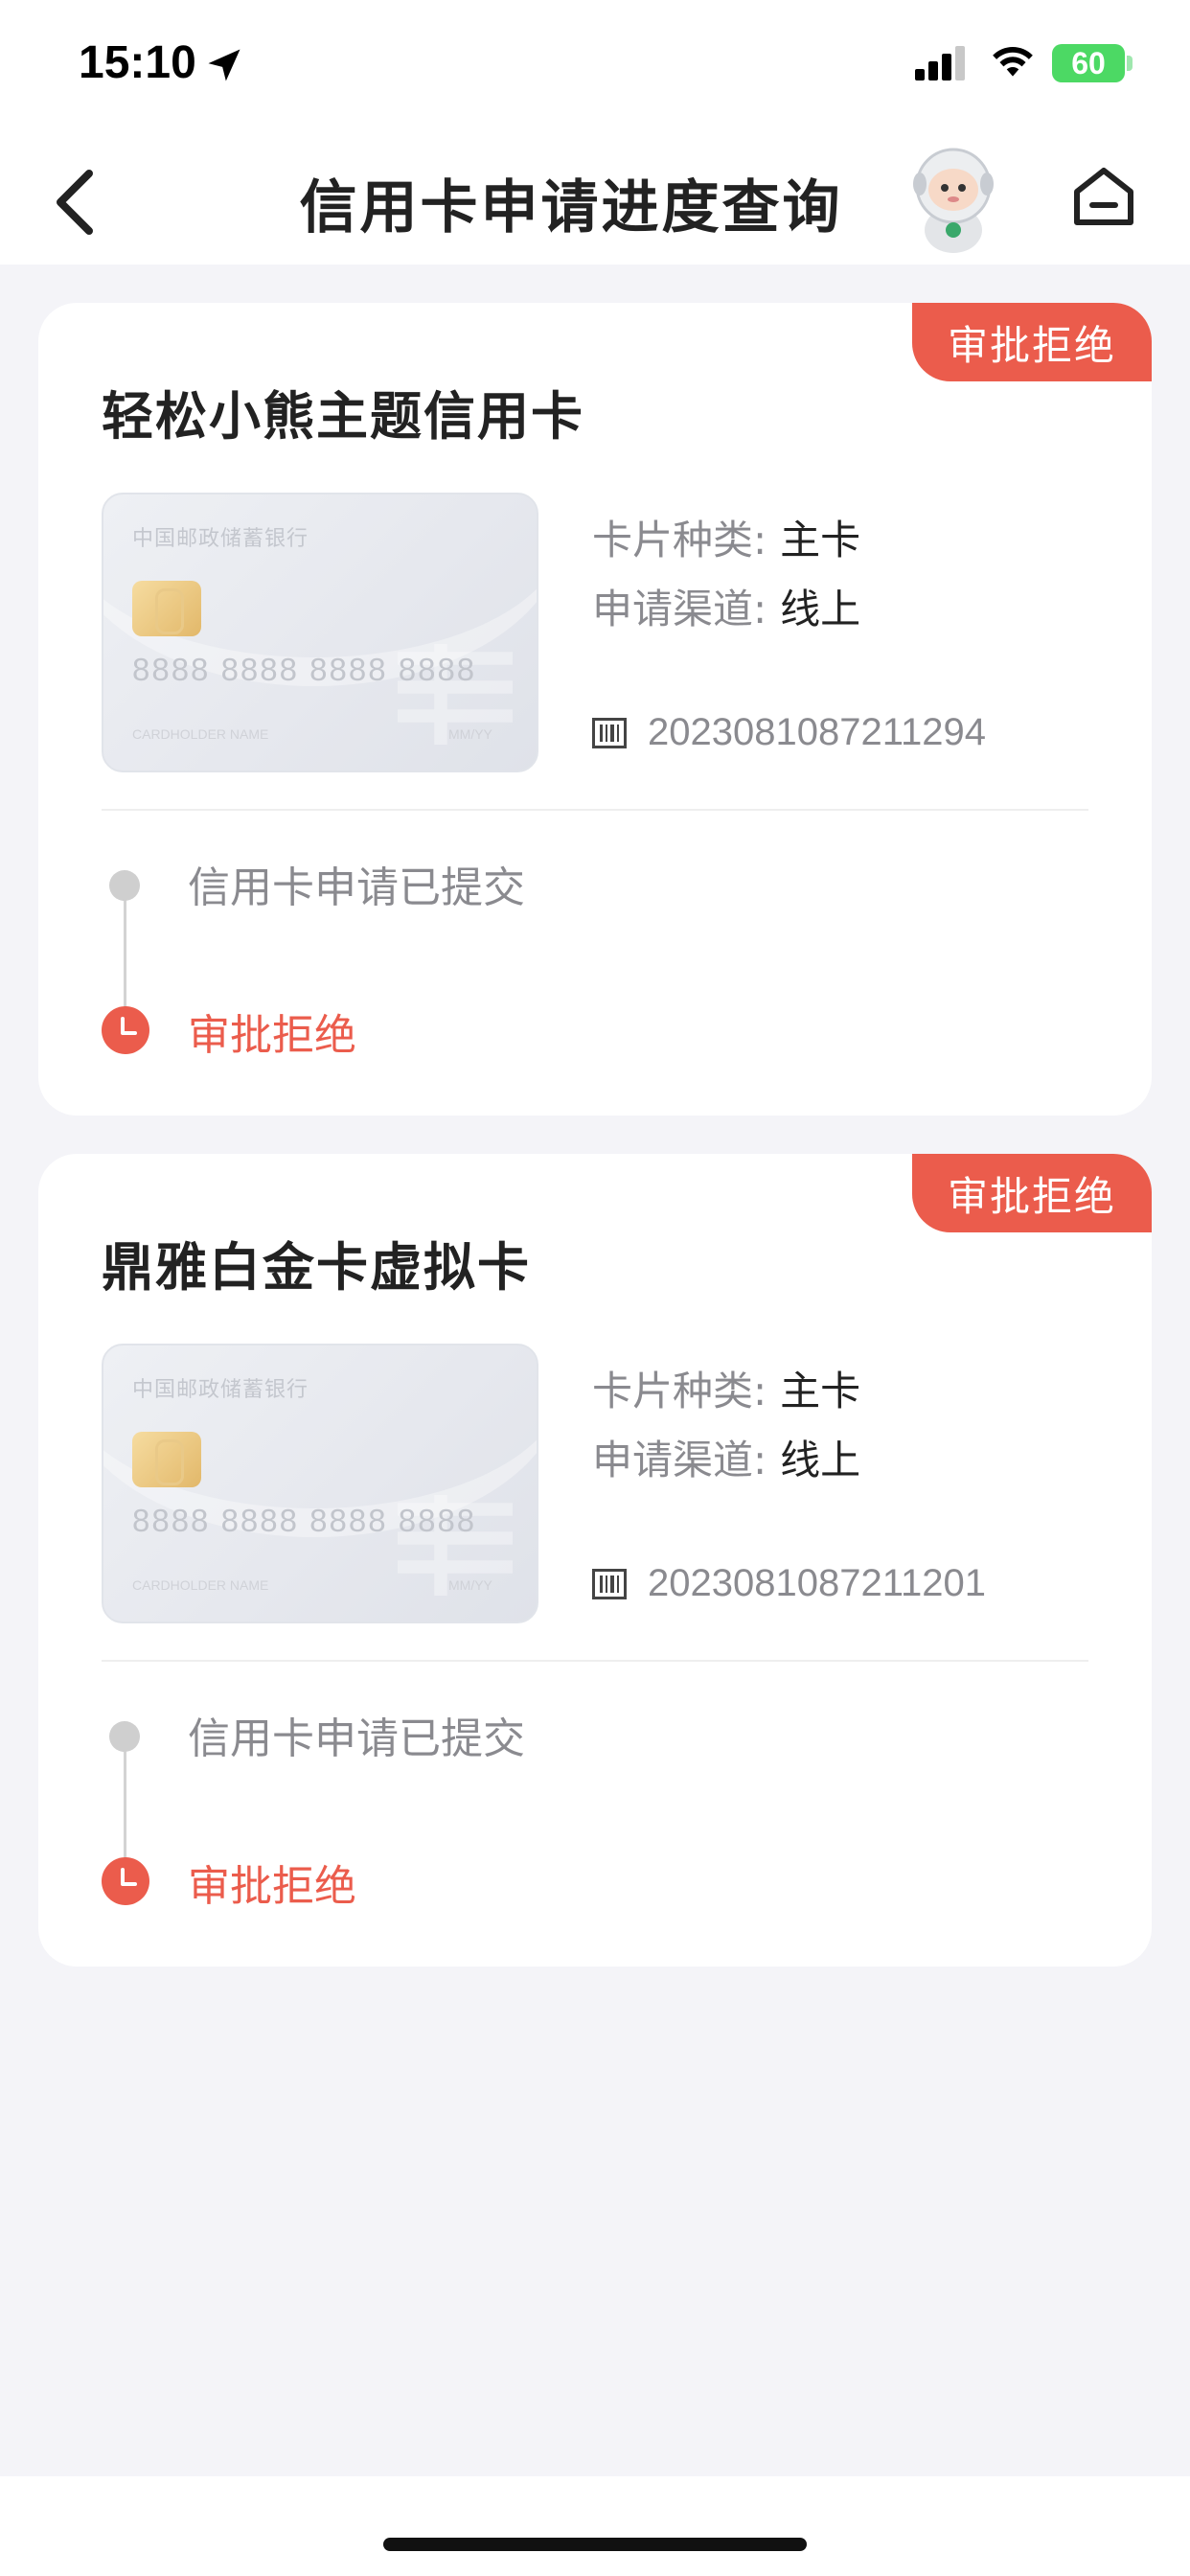  I want to click on status-time: 15:10, so click(137, 63).